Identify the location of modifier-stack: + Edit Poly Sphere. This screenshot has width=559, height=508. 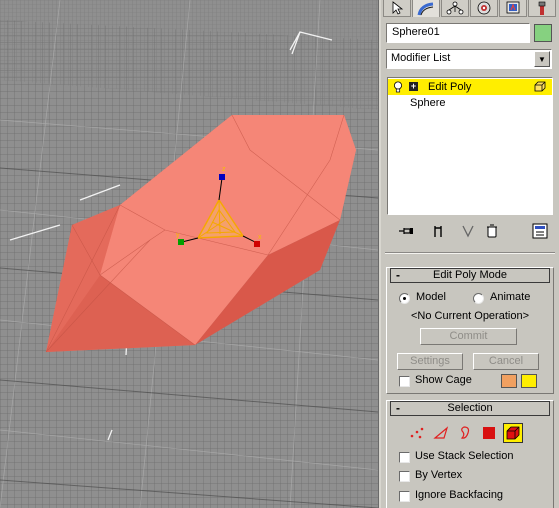
(470, 146).